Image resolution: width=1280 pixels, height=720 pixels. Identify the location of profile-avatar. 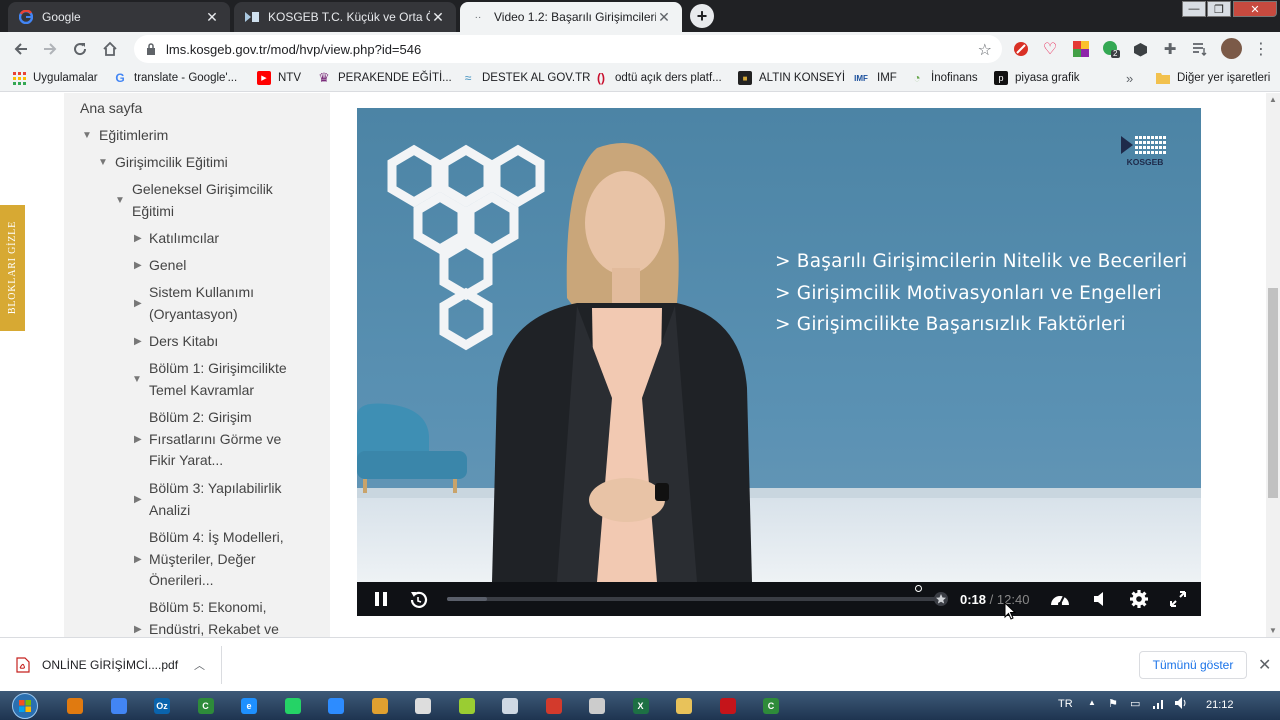
(1231, 48).